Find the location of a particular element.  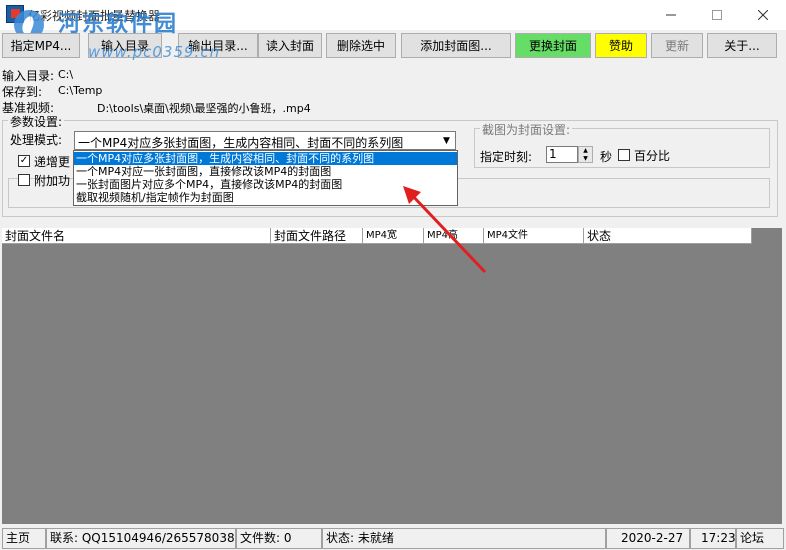

time-spinner: ▲ ▼ is located at coordinates (585, 154).